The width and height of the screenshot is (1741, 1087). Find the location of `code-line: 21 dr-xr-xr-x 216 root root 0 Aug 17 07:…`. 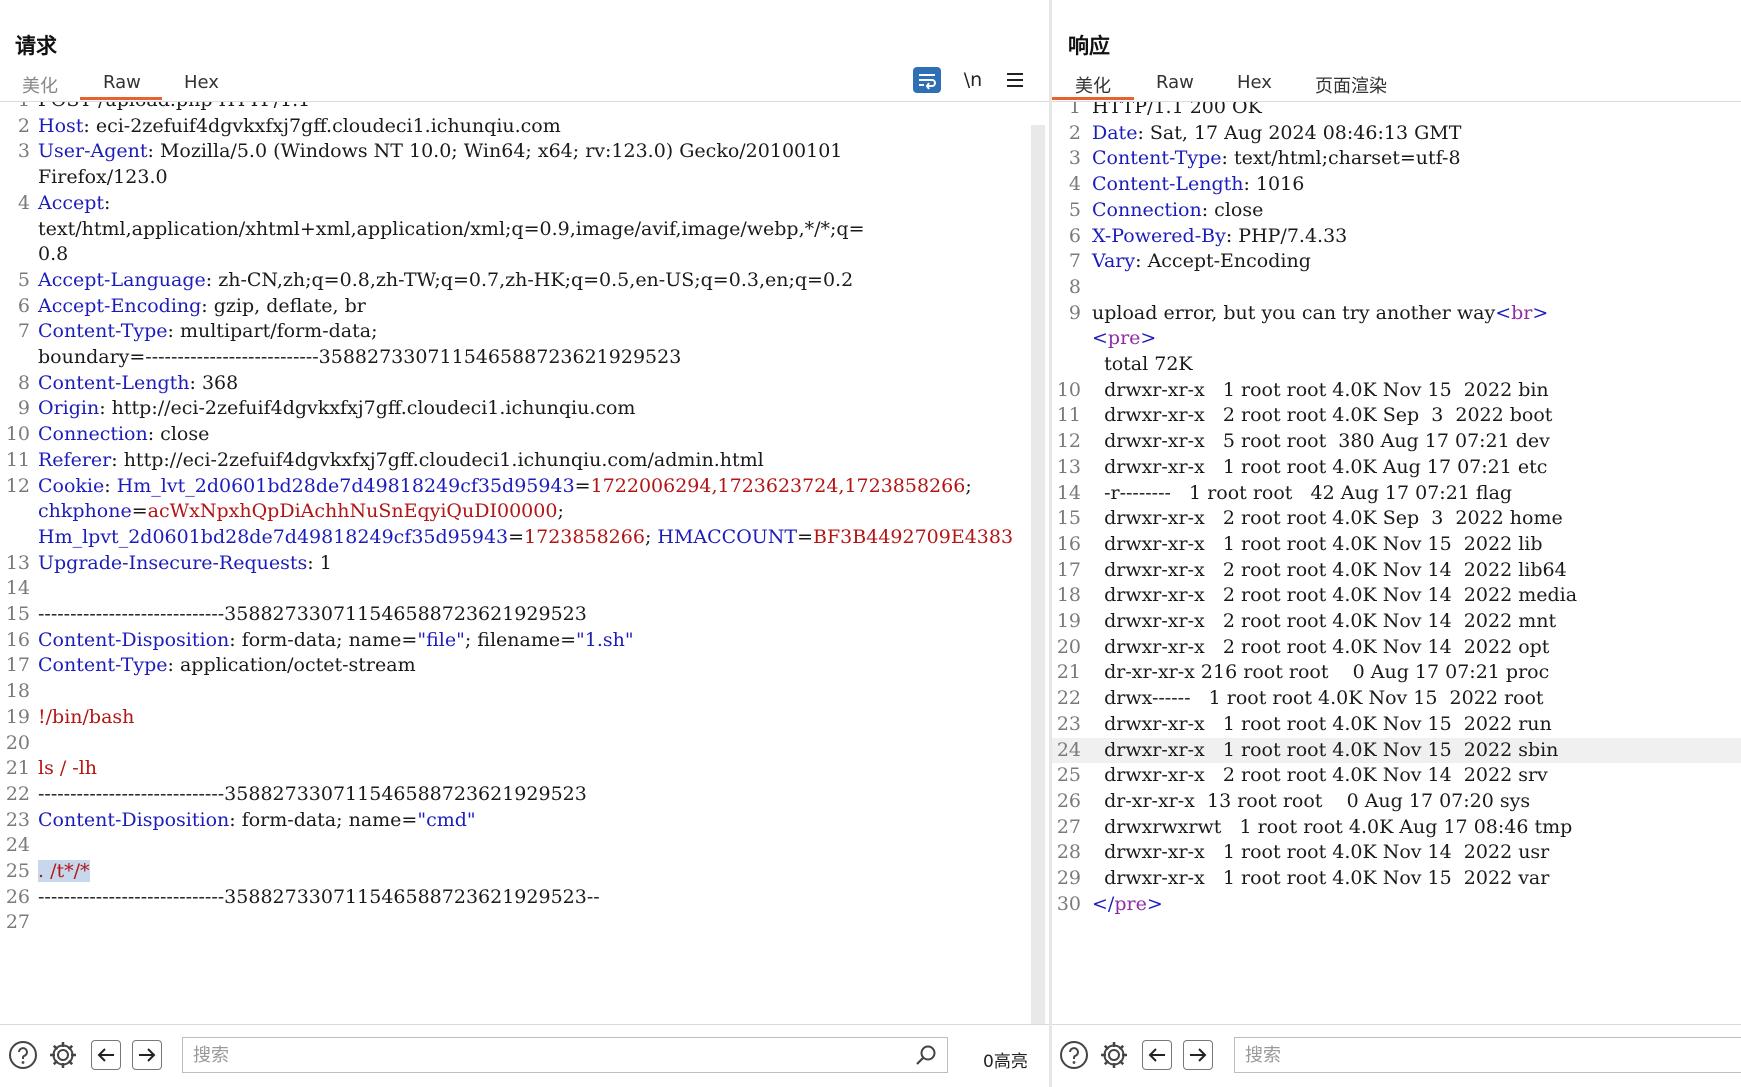

code-line: 21 dr-xr-xr-x 216 root root 0 Aug 17 07:… is located at coordinates (1396, 673).